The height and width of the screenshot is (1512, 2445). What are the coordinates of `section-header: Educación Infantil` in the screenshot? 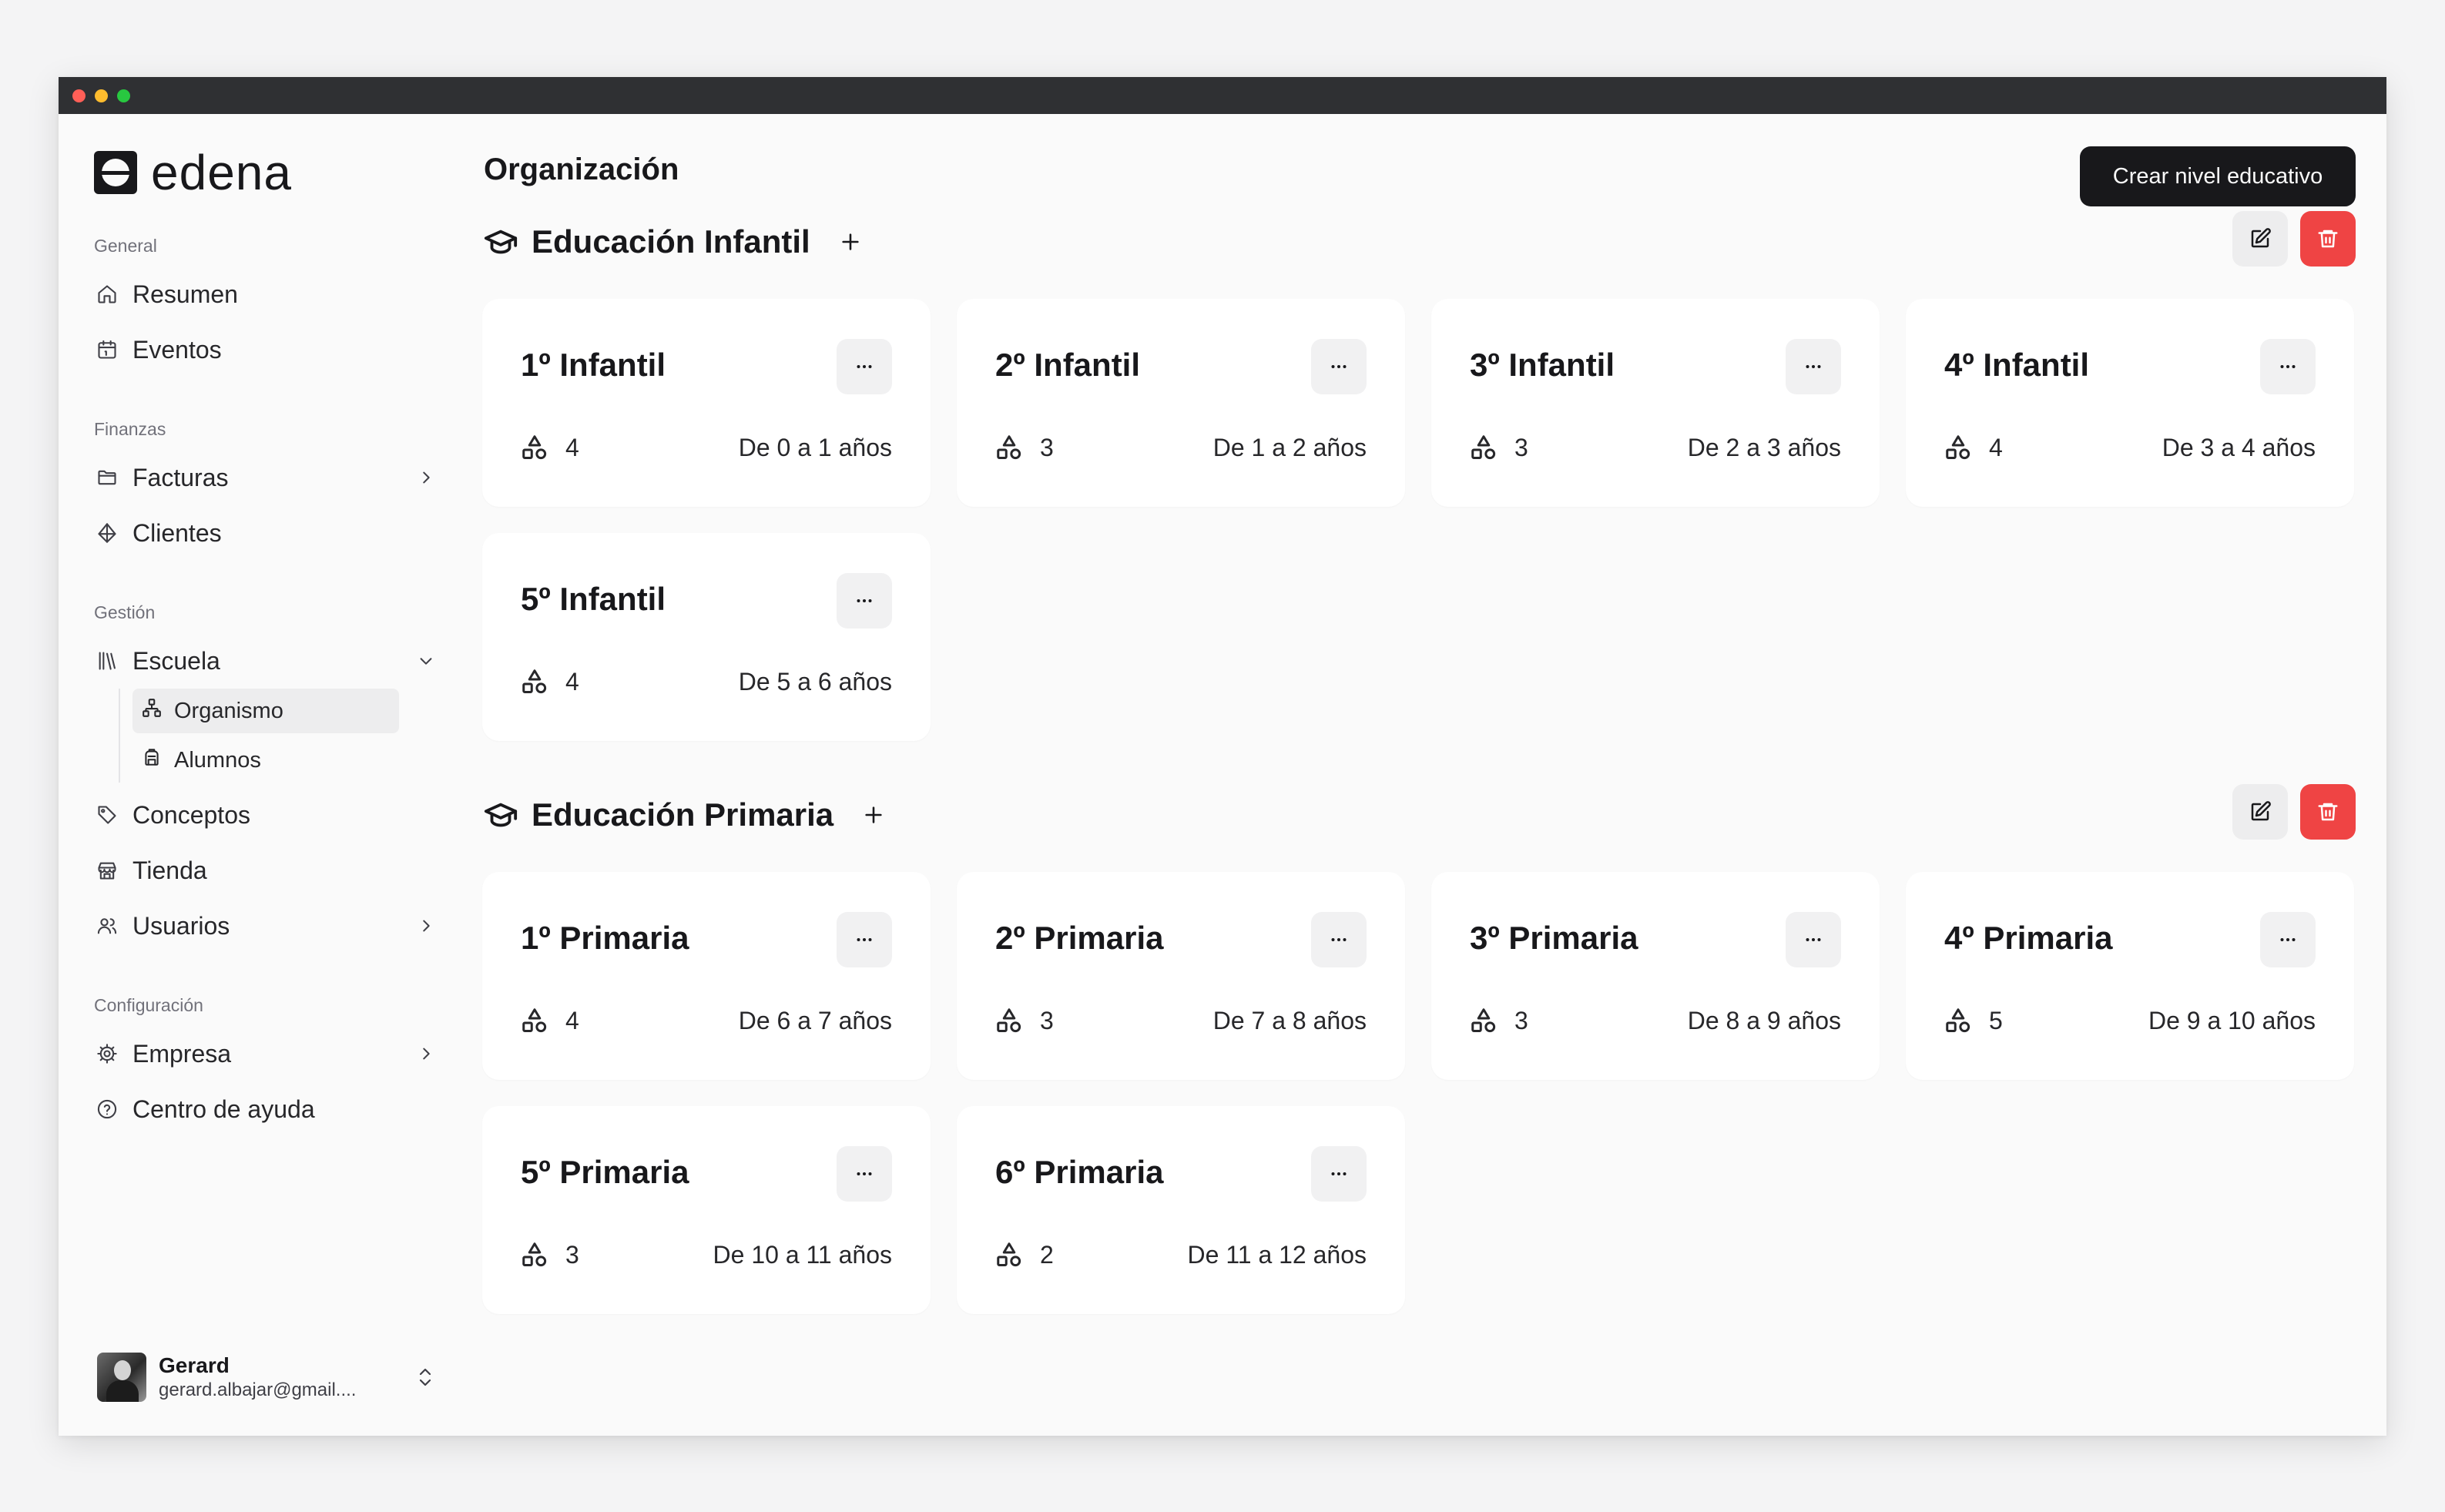 It's located at (1419, 242).